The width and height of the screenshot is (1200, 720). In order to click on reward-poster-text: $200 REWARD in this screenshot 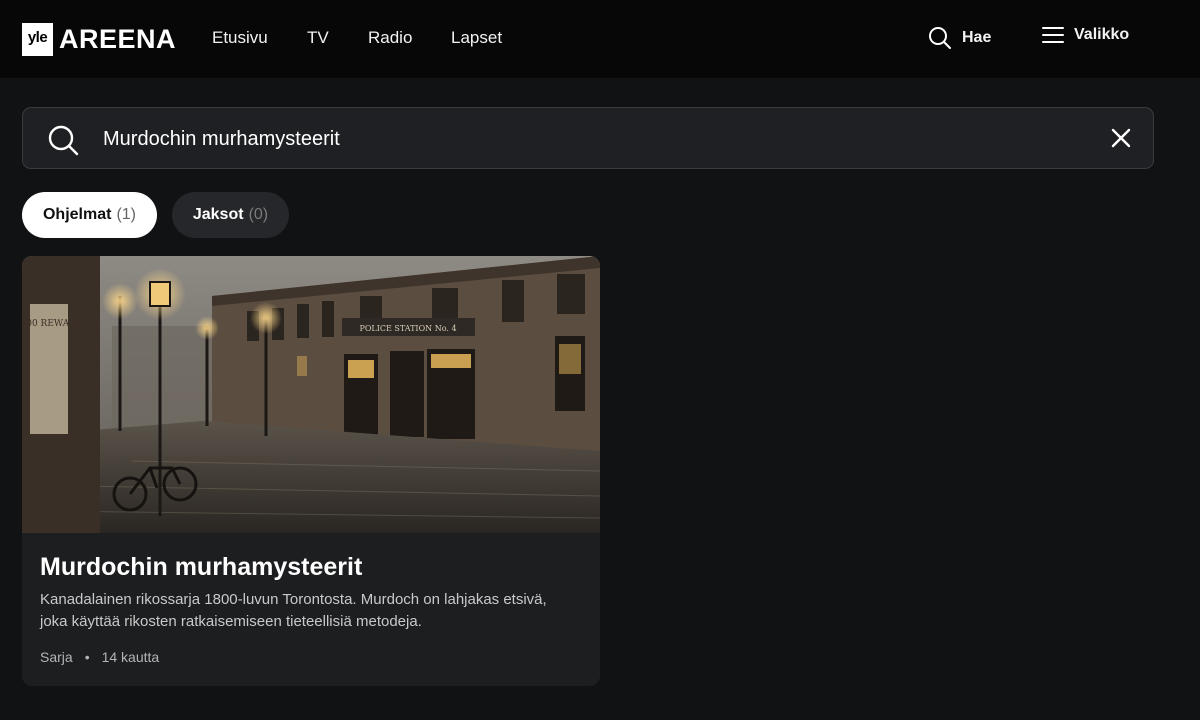, I will do `click(52, 324)`.